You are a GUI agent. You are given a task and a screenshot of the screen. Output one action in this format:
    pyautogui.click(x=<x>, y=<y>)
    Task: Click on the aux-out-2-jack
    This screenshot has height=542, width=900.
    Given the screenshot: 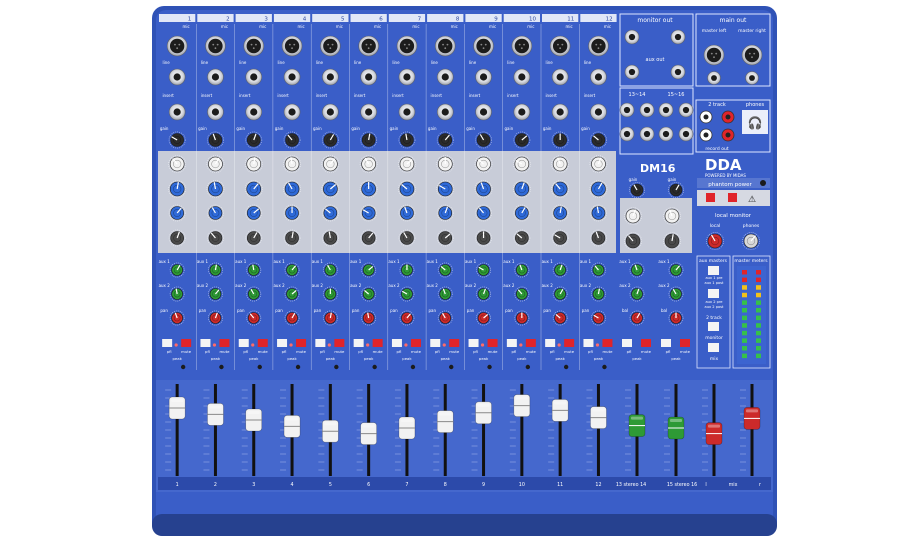 What is the action you would take?
    pyautogui.click(x=678, y=72)
    